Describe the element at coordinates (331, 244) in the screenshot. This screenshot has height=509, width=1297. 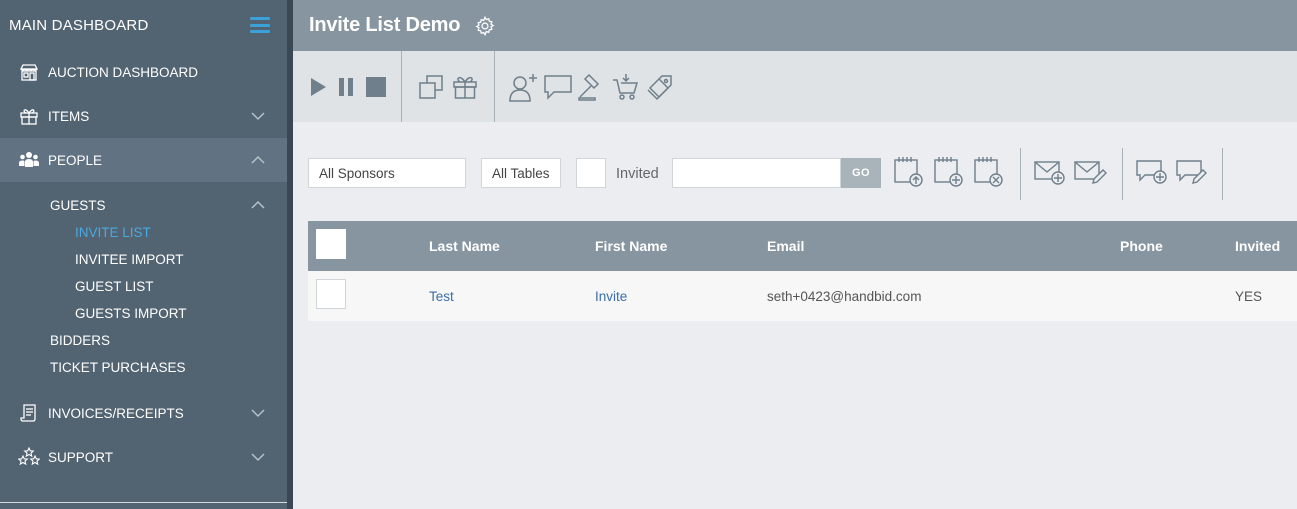
I see `select-all-checkbox` at that location.